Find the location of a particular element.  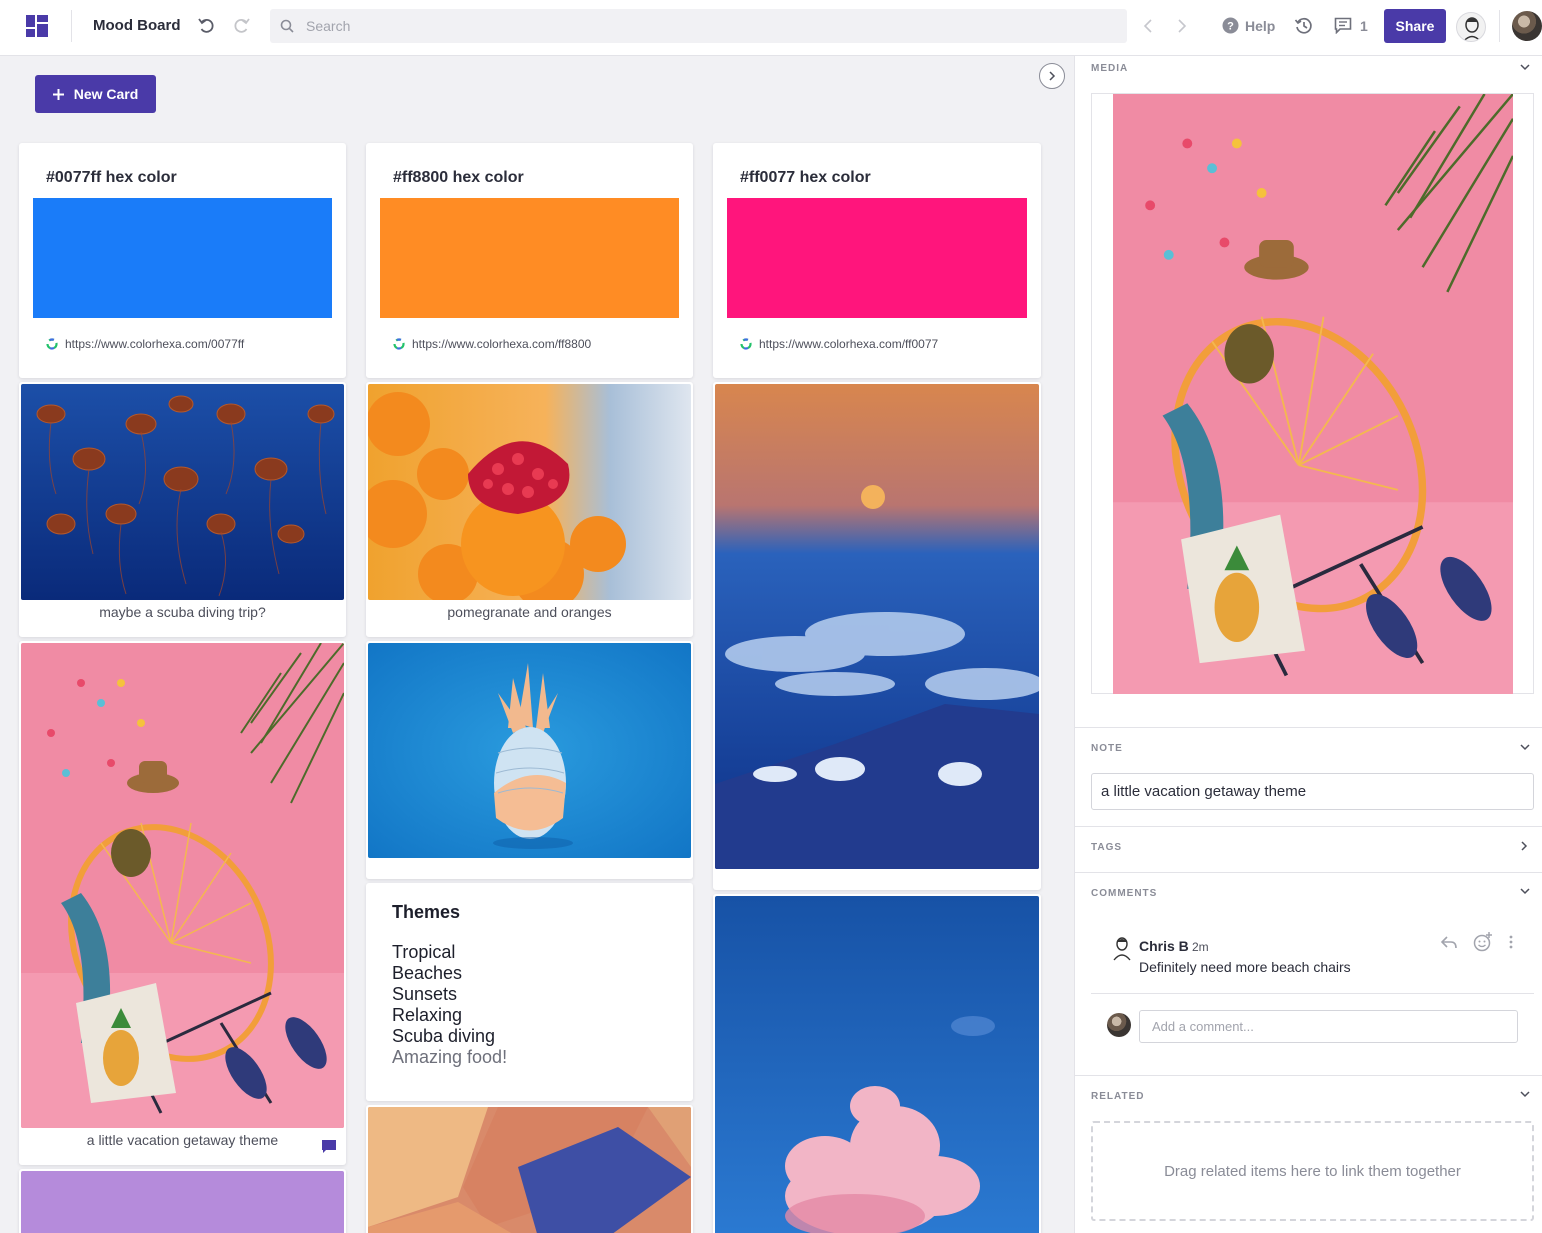

history-icon is located at coordinates (1304, 26).